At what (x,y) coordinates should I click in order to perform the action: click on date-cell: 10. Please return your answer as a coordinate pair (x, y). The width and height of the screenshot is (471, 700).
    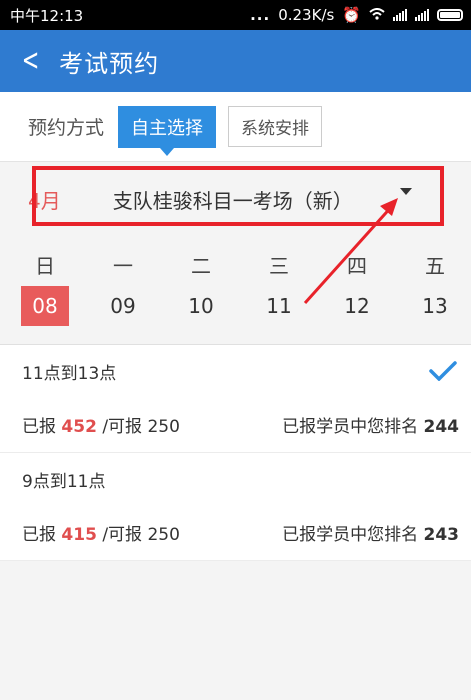
    Looking at the image, I should click on (201, 306).